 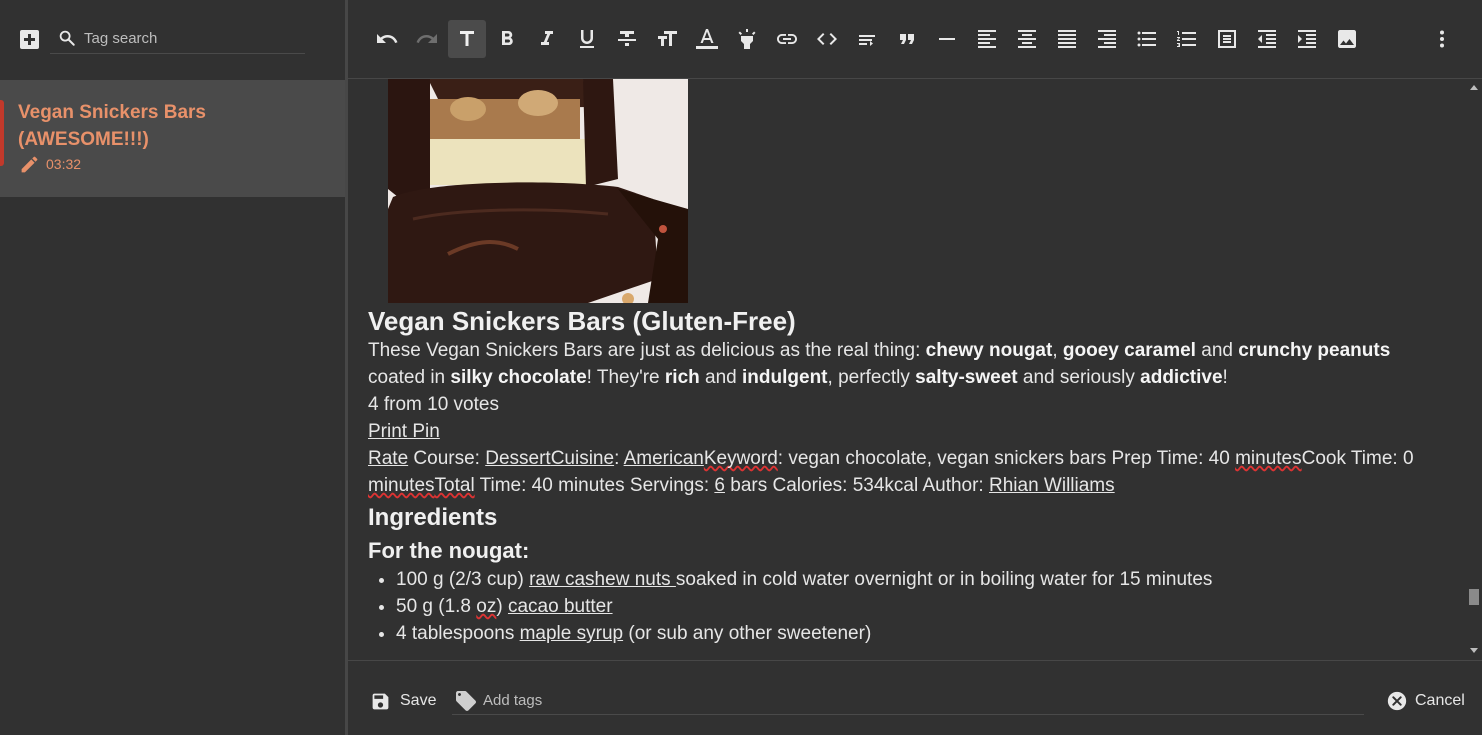 I want to click on align-left-icon, so click(x=987, y=39).